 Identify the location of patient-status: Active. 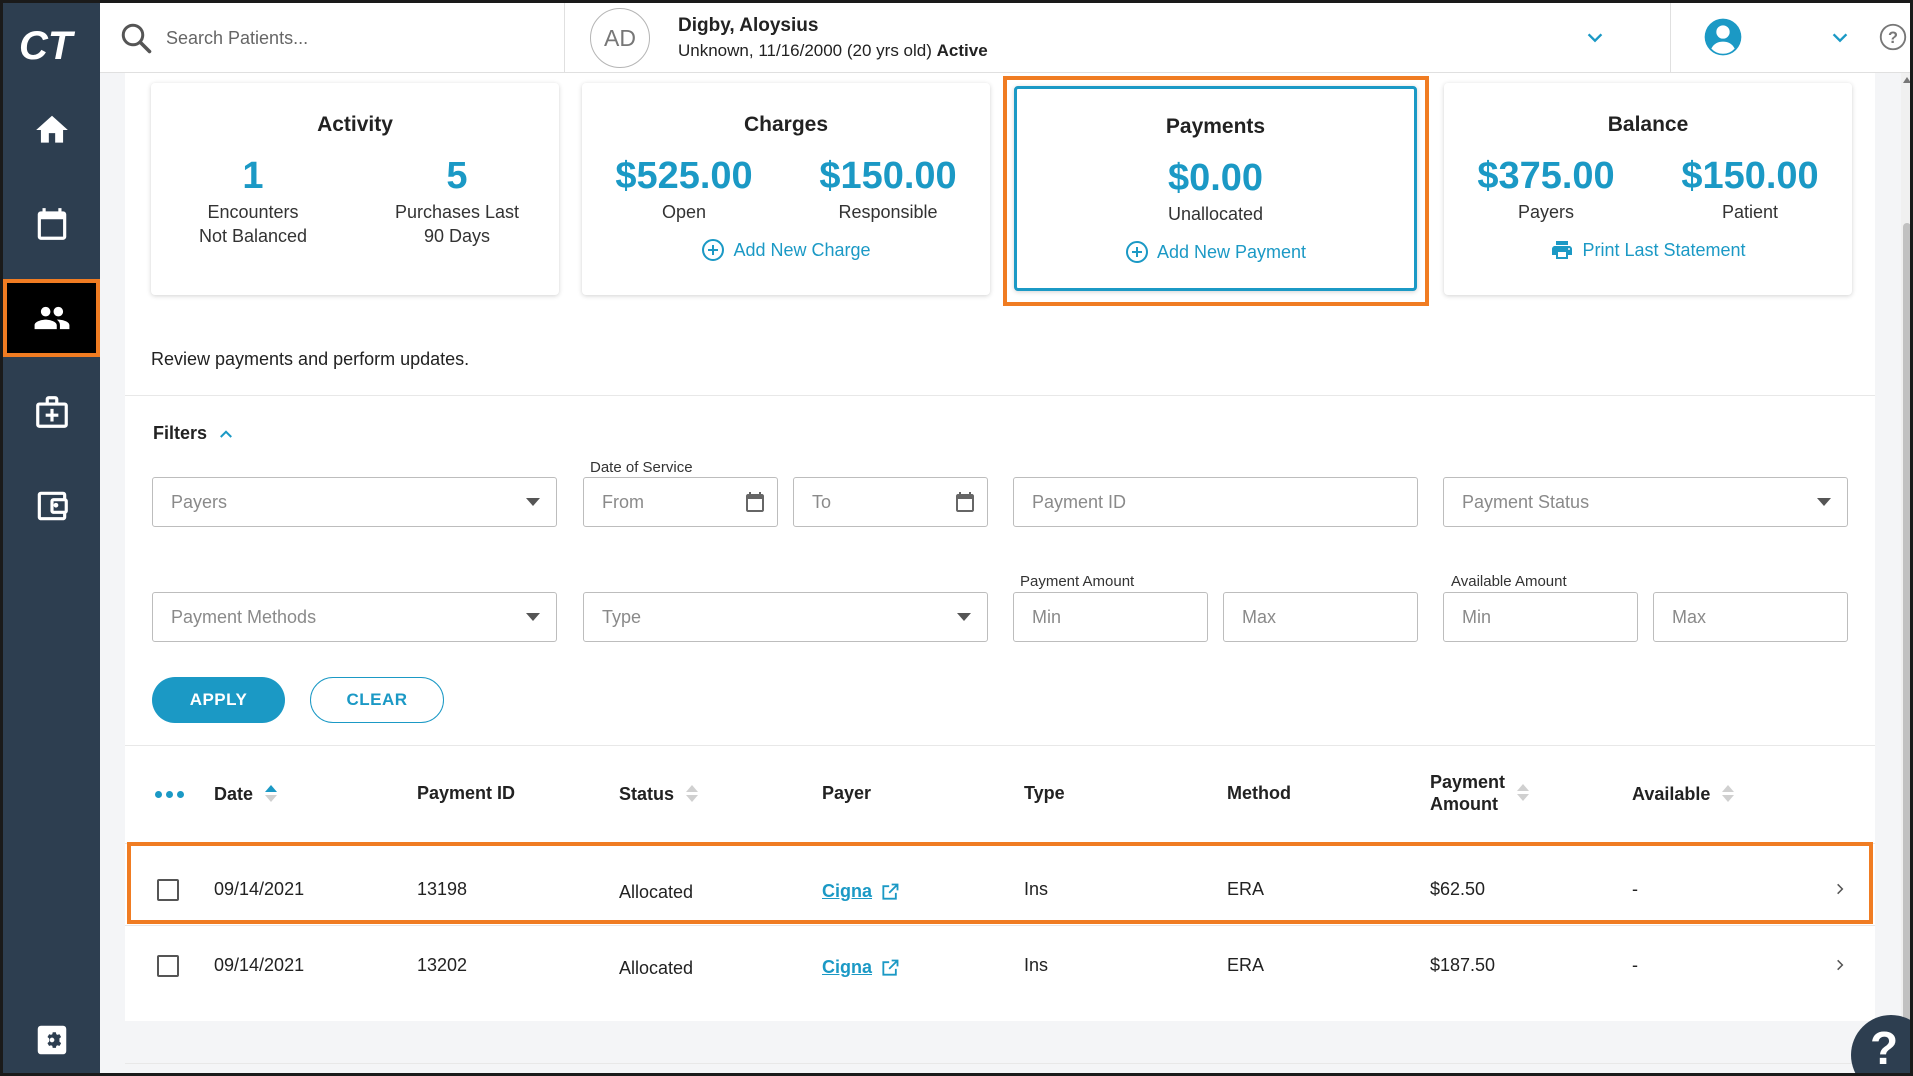
(962, 50).